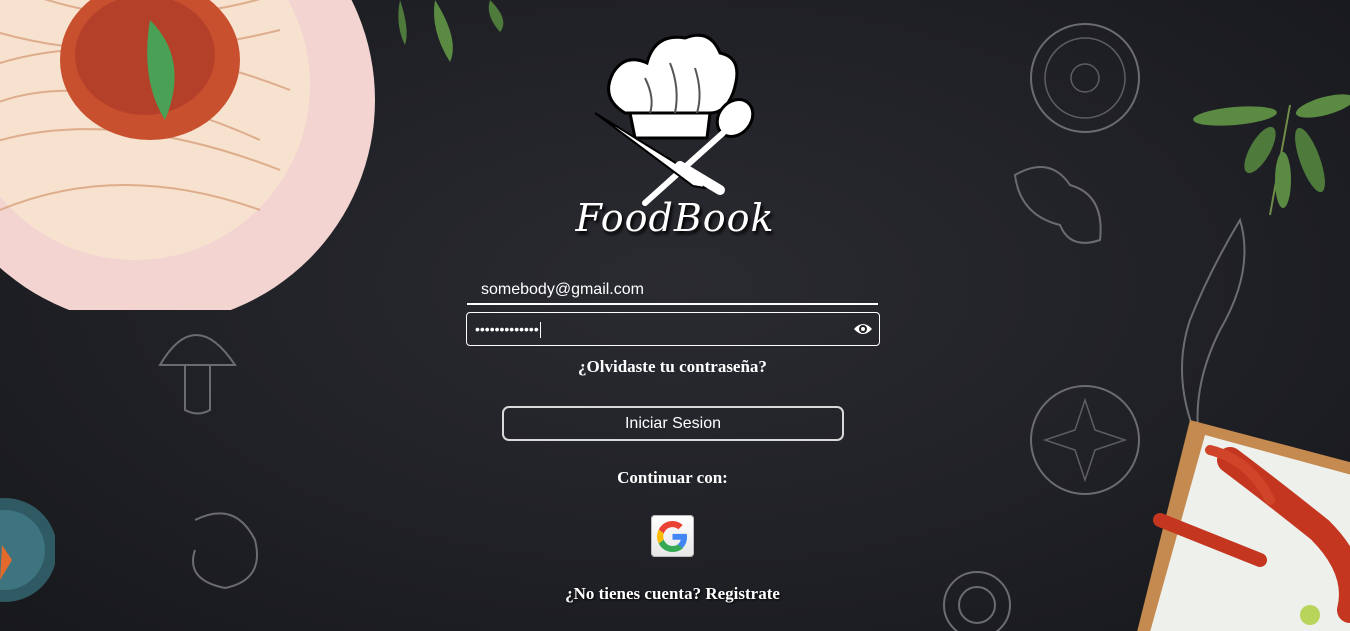 The width and height of the screenshot is (1350, 631). I want to click on google-login-button, so click(672, 536).